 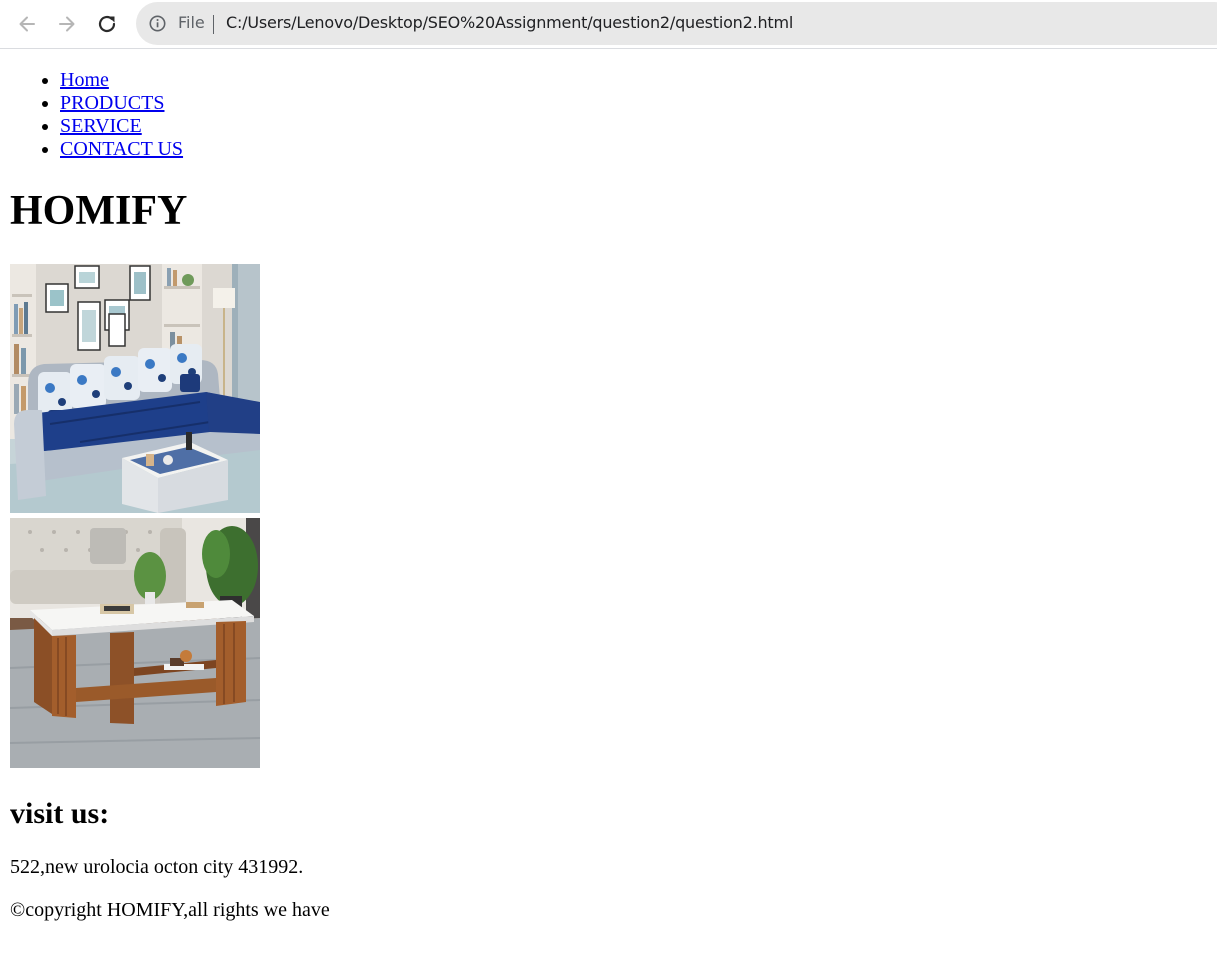 I want to click on reload-button, so click(x=107, y=24).